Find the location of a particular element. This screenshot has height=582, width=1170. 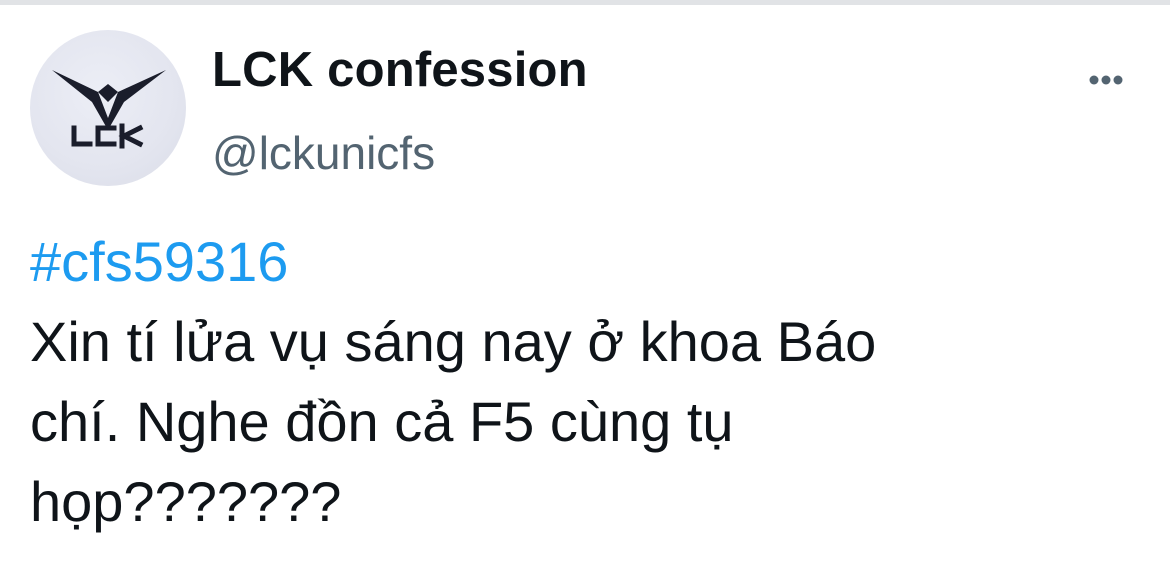

author-display-name: LCK confession is located at coordinates (400, 70).